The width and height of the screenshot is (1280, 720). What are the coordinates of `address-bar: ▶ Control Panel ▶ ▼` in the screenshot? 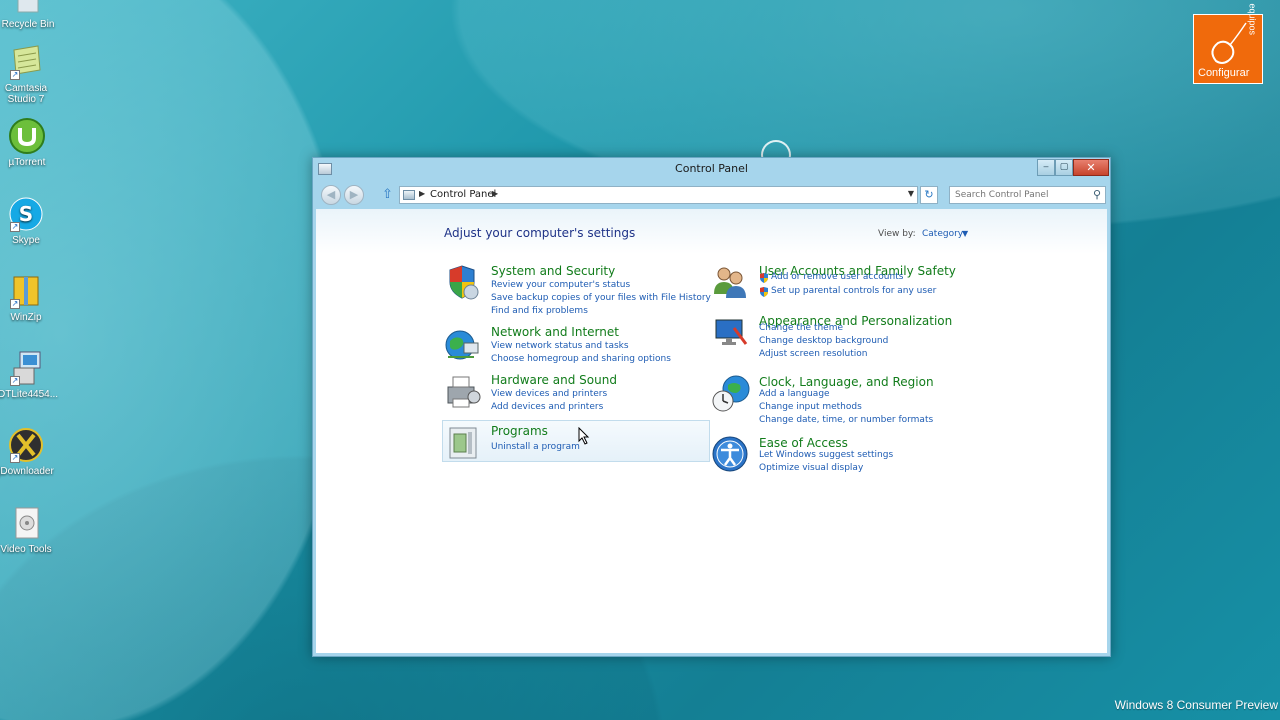 It's located at (658, 195).